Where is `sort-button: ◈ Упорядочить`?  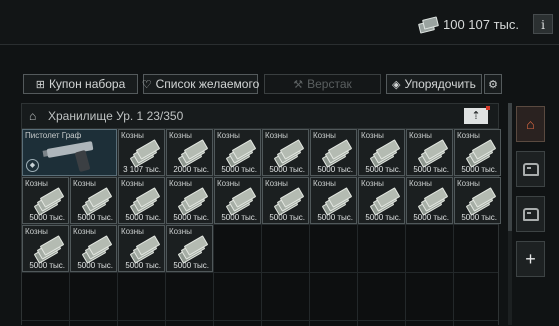 sort-button: ◈ Упорядочить is located at coordinates (434, 84).